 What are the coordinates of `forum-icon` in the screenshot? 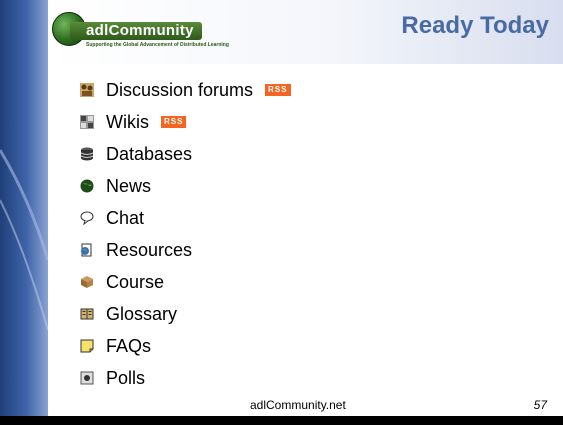 It's located at (87, 90).